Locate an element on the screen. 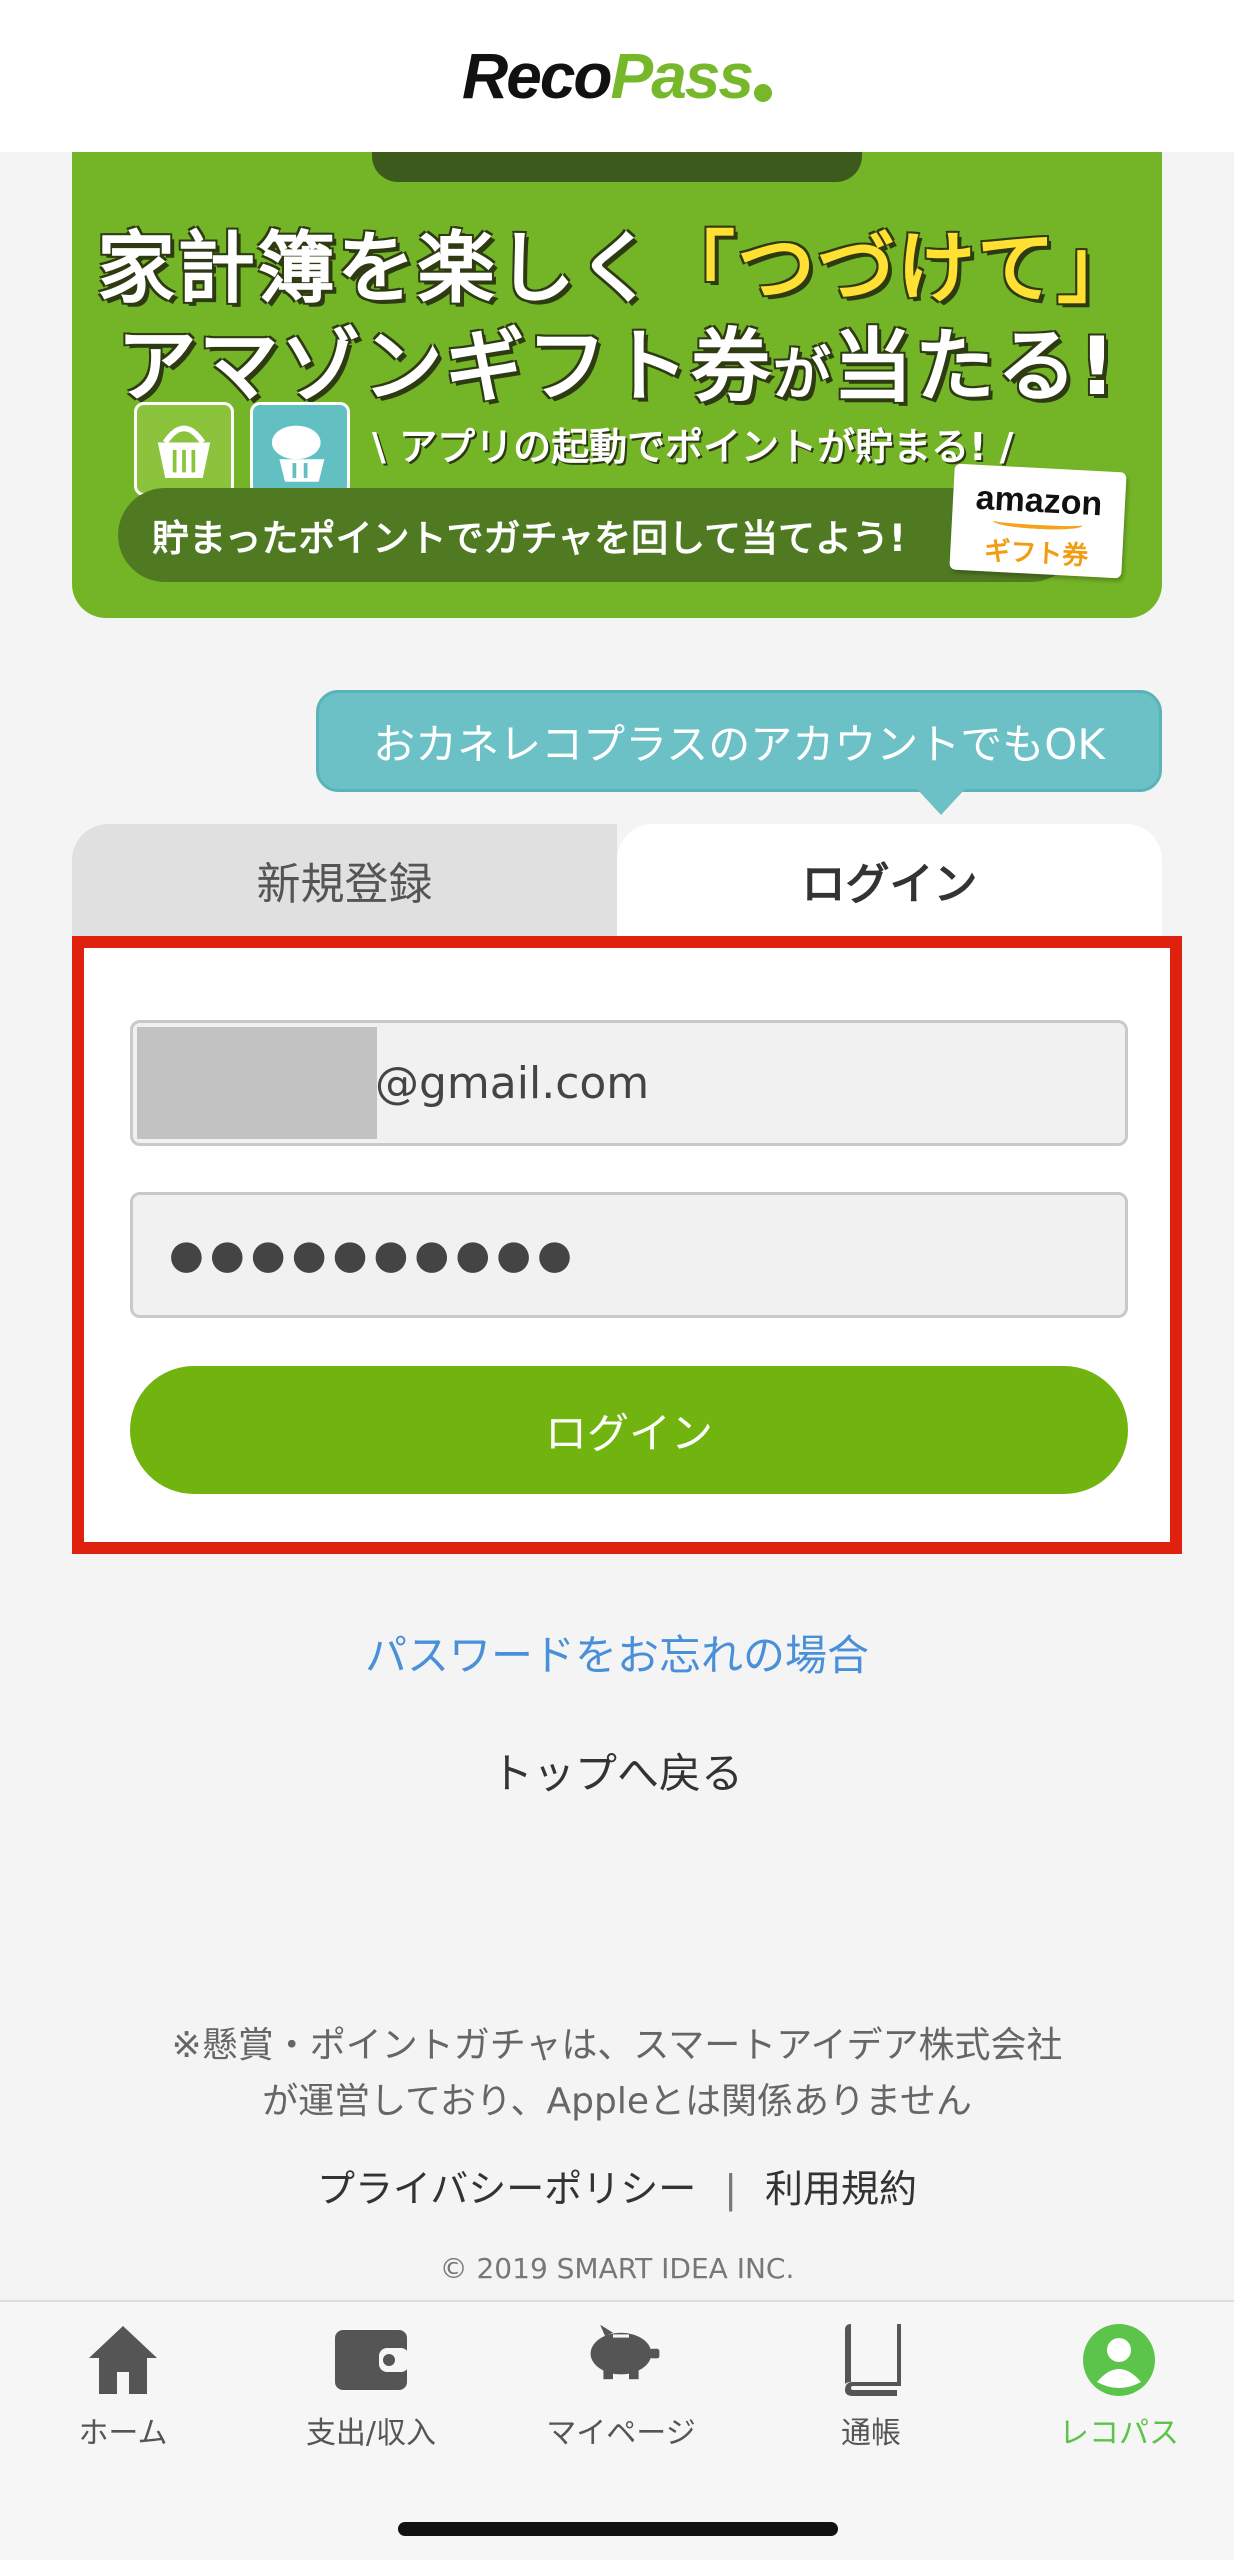  logo-reco-text: Reco is located at coordinates (537, 76).